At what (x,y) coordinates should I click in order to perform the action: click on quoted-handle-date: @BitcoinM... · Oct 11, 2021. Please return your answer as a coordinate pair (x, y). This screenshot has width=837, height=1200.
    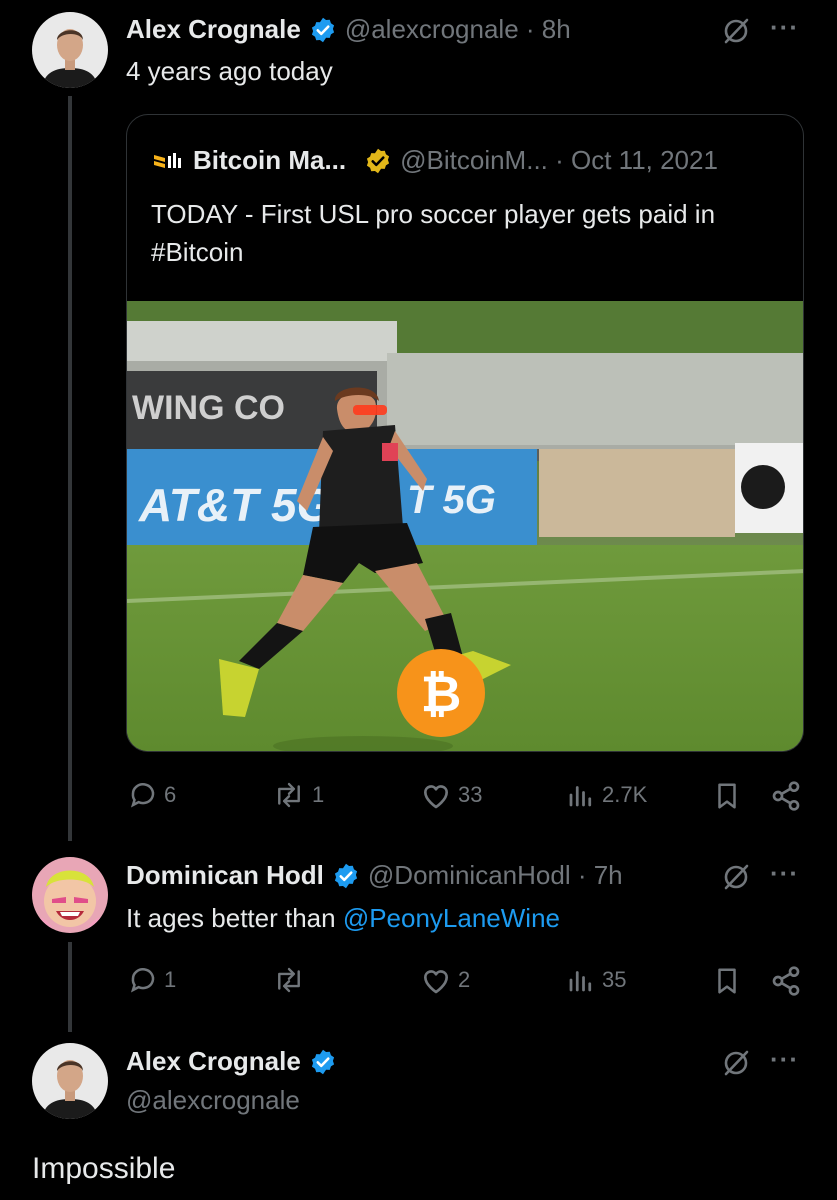
    Looking at the image, I should click on (559, 160).